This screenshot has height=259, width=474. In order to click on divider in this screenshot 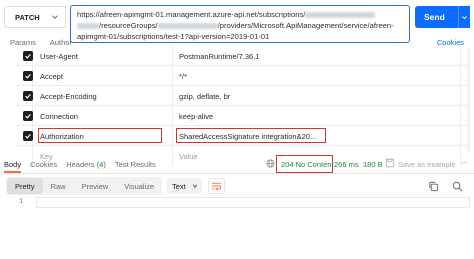, I will do `click(237, 173)`.